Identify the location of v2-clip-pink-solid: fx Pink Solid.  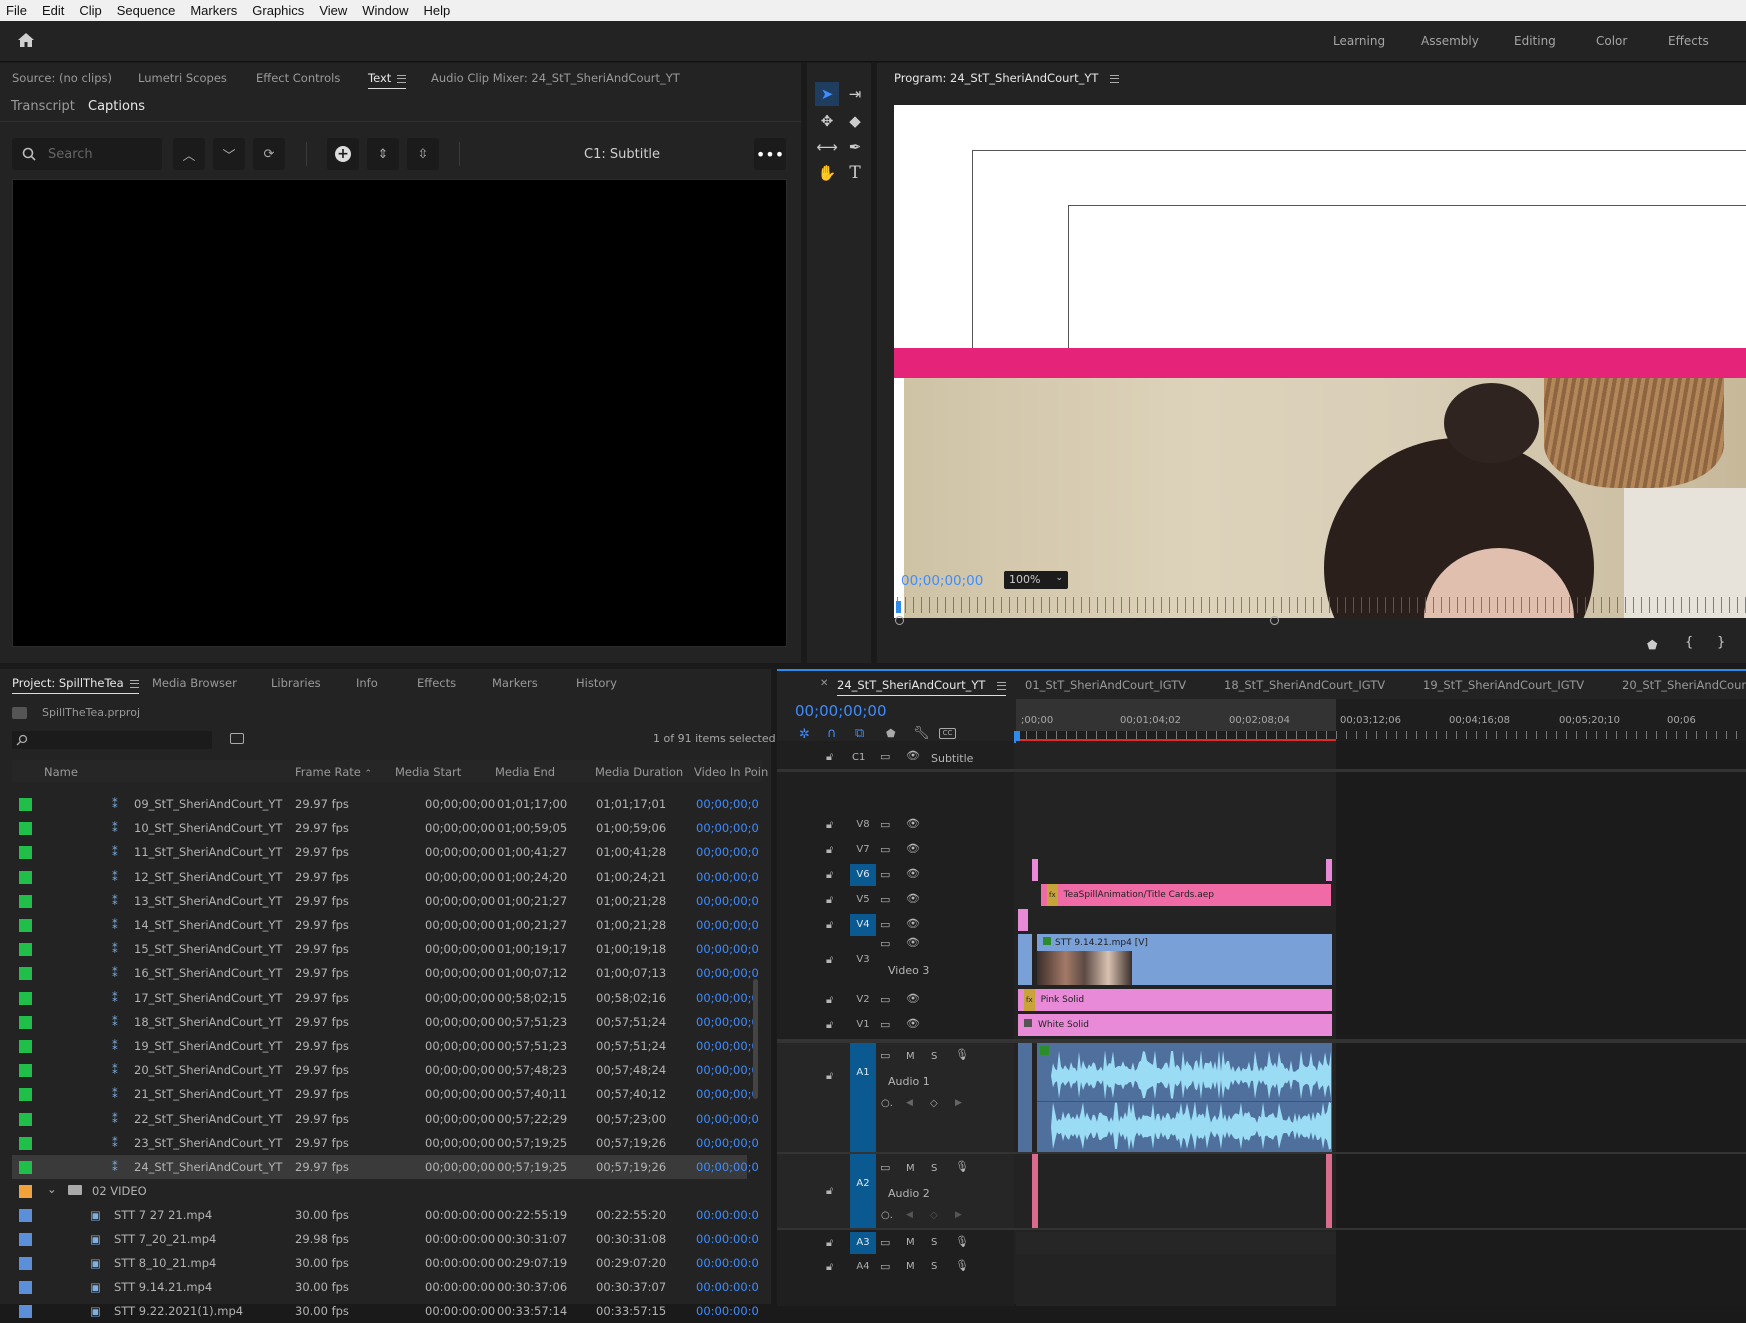
(1175, 1000).